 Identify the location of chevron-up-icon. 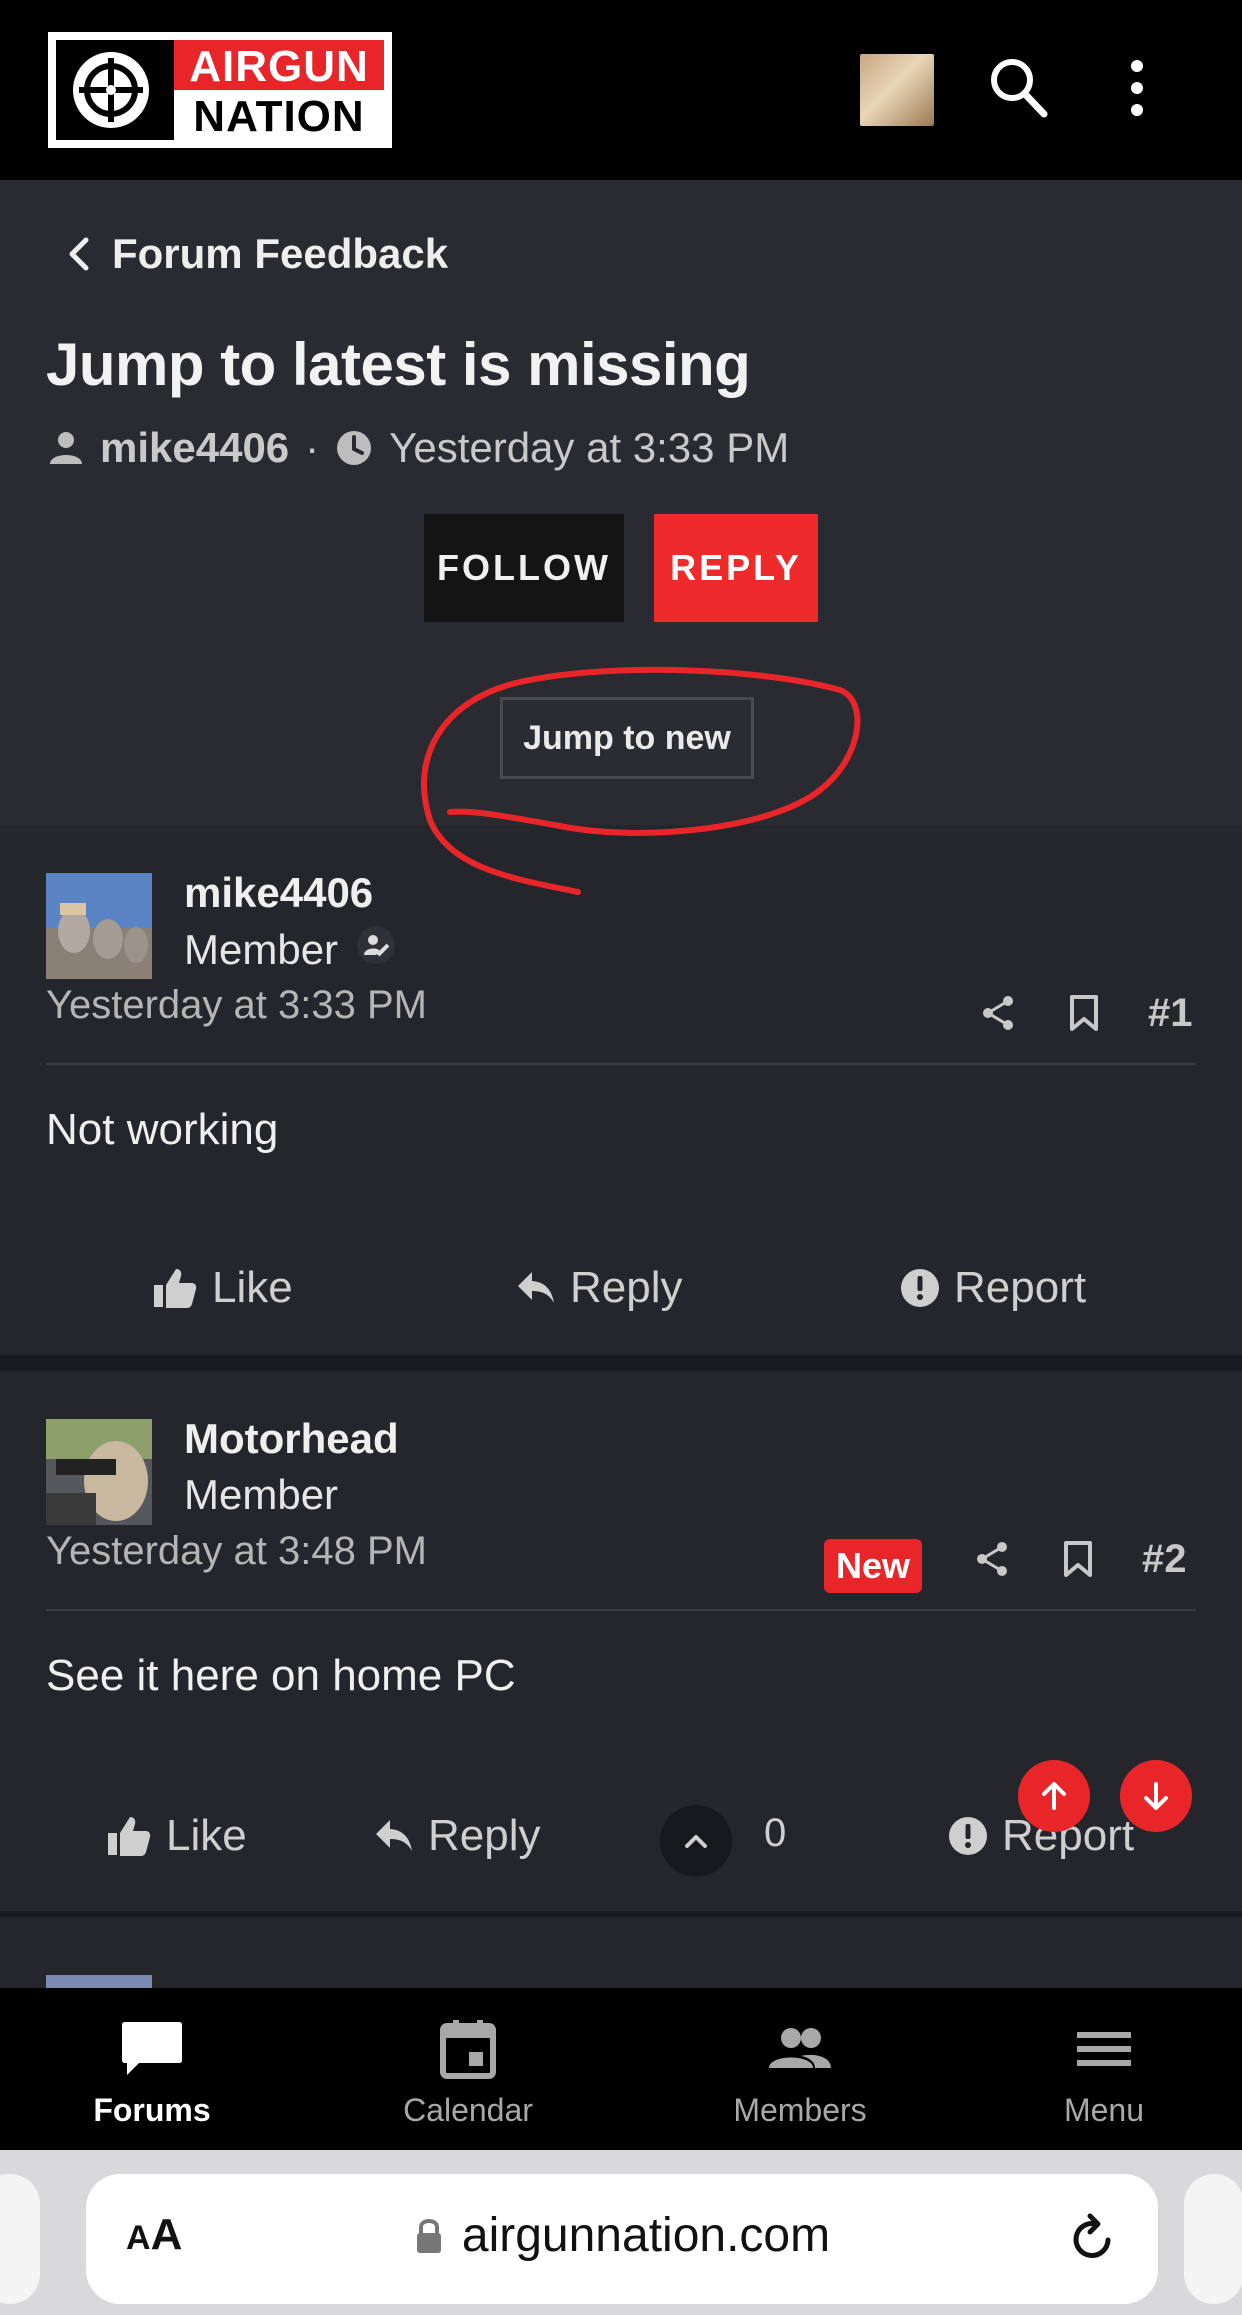
(696, 1841).